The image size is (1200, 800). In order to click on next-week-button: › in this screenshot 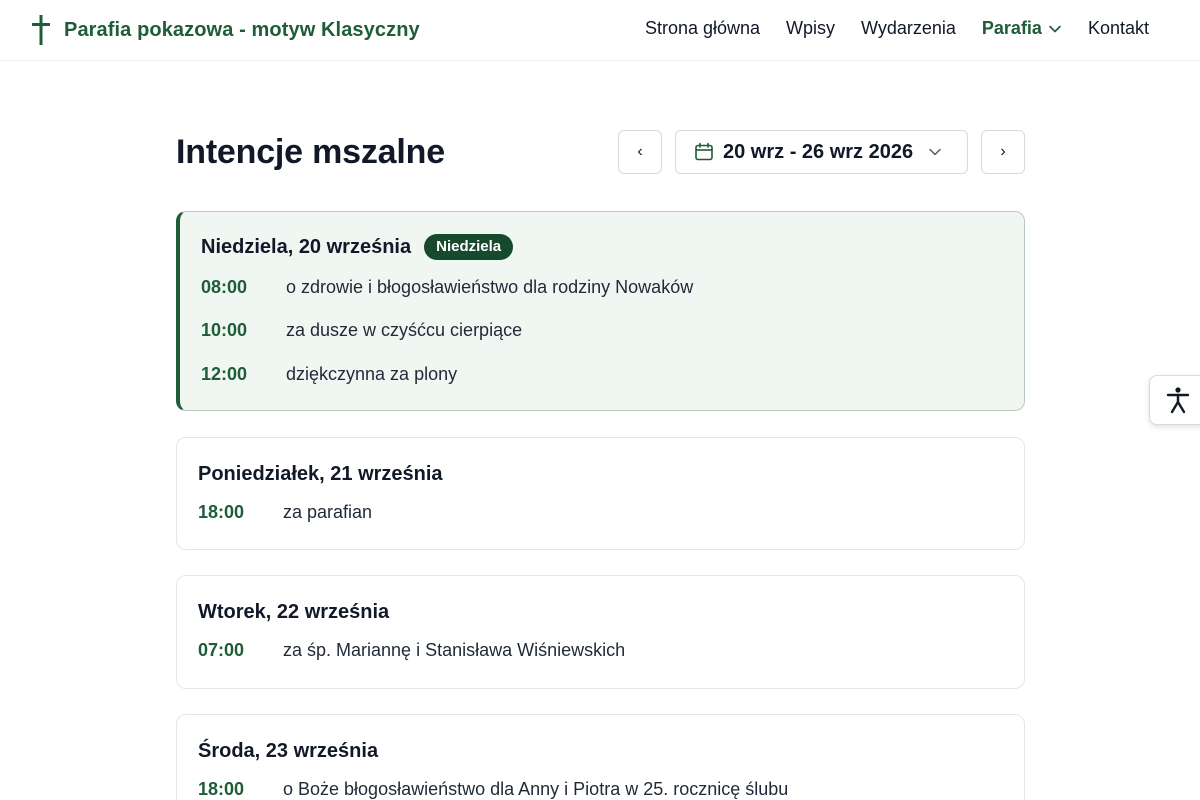, I will do `click(1003, 152)`.